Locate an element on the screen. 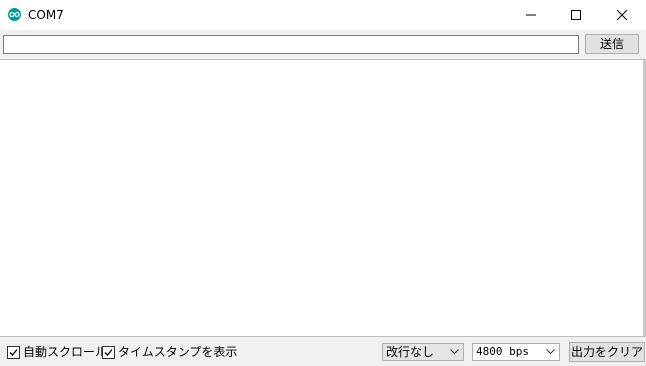 The width and height of the screenshot is (646, 366). window-title: COM7 is located at coordinates (46, 15).